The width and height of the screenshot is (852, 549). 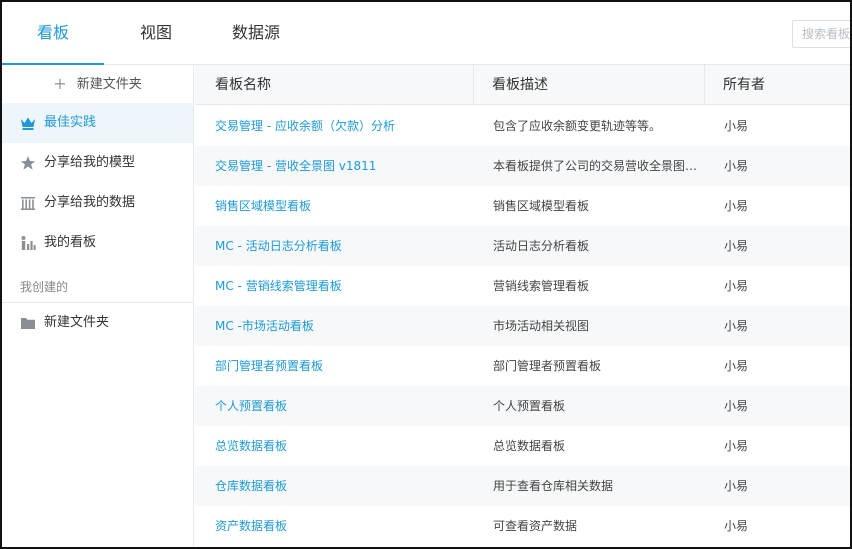 What do you see at coordinates (342, 366) in the screenshot?
I see `dashboard-name-link: 部门管理者预置看板` at bounding box center [342, 366].